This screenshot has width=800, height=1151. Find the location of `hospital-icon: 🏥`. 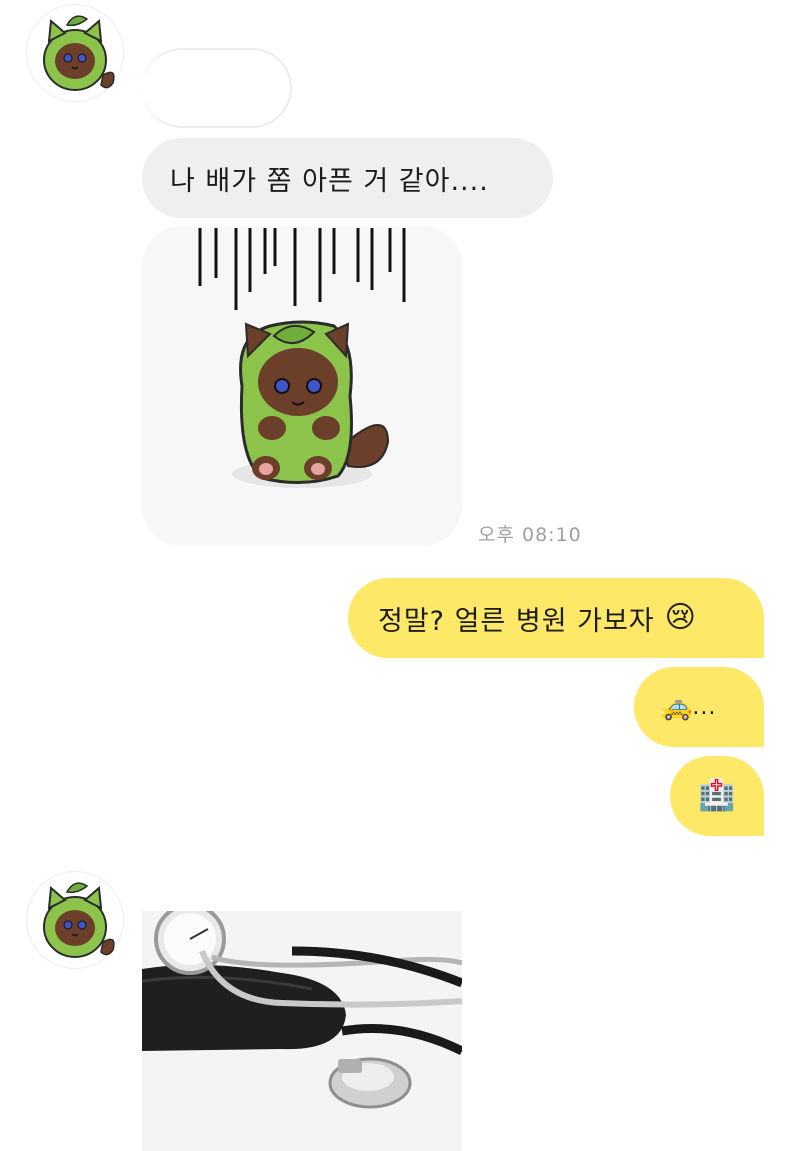

hospital-icon: 🏥 is located at coordinates (717, 795).